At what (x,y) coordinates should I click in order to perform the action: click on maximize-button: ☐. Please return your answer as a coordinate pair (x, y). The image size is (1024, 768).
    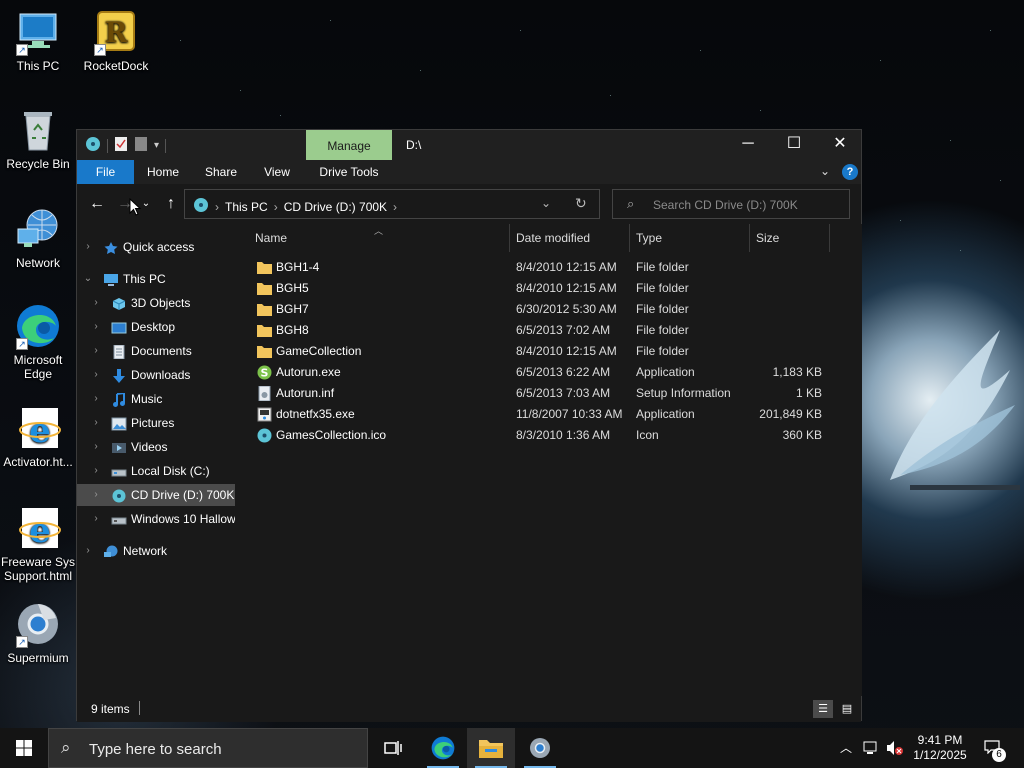
    Looking at the image, I should click on (794, 145).